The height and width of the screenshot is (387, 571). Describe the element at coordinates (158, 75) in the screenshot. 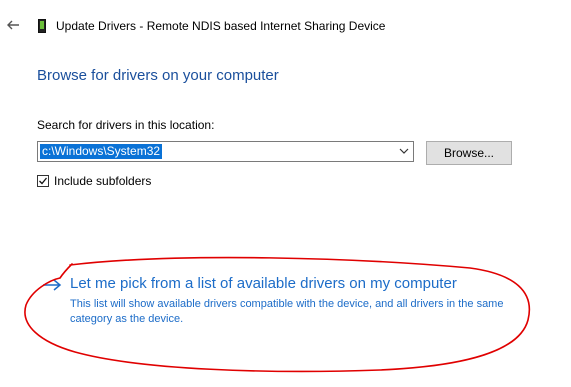

I see `page-heading: Browse for drivers on your computer` at that location.